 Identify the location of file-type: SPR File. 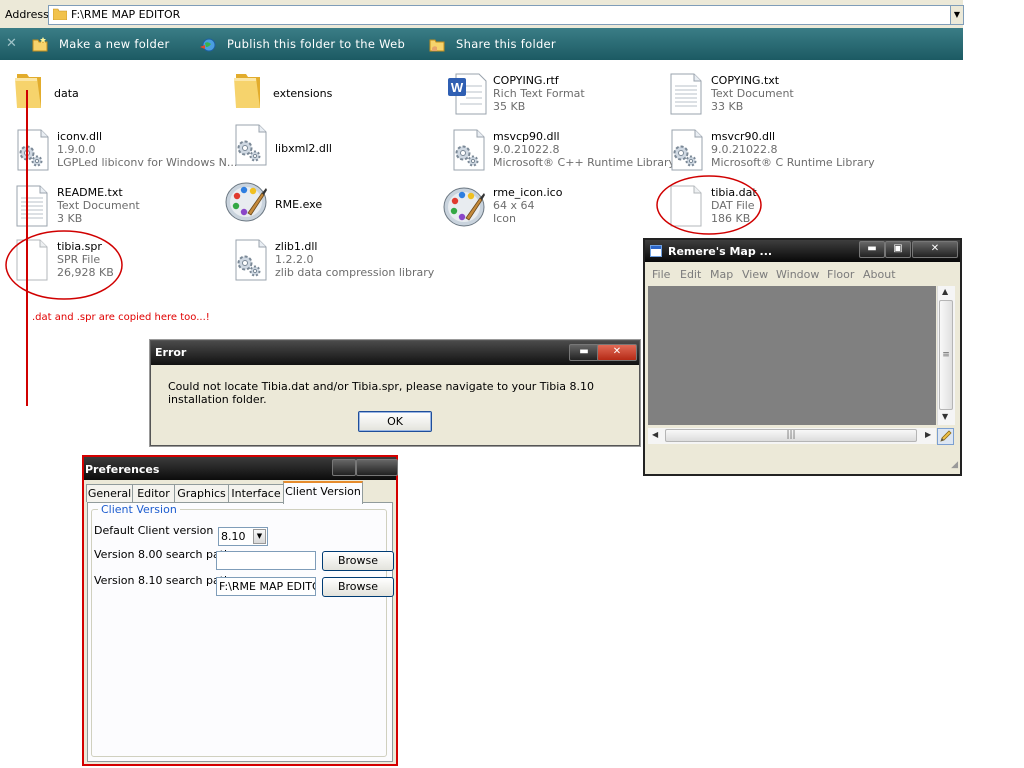
(79, 259).